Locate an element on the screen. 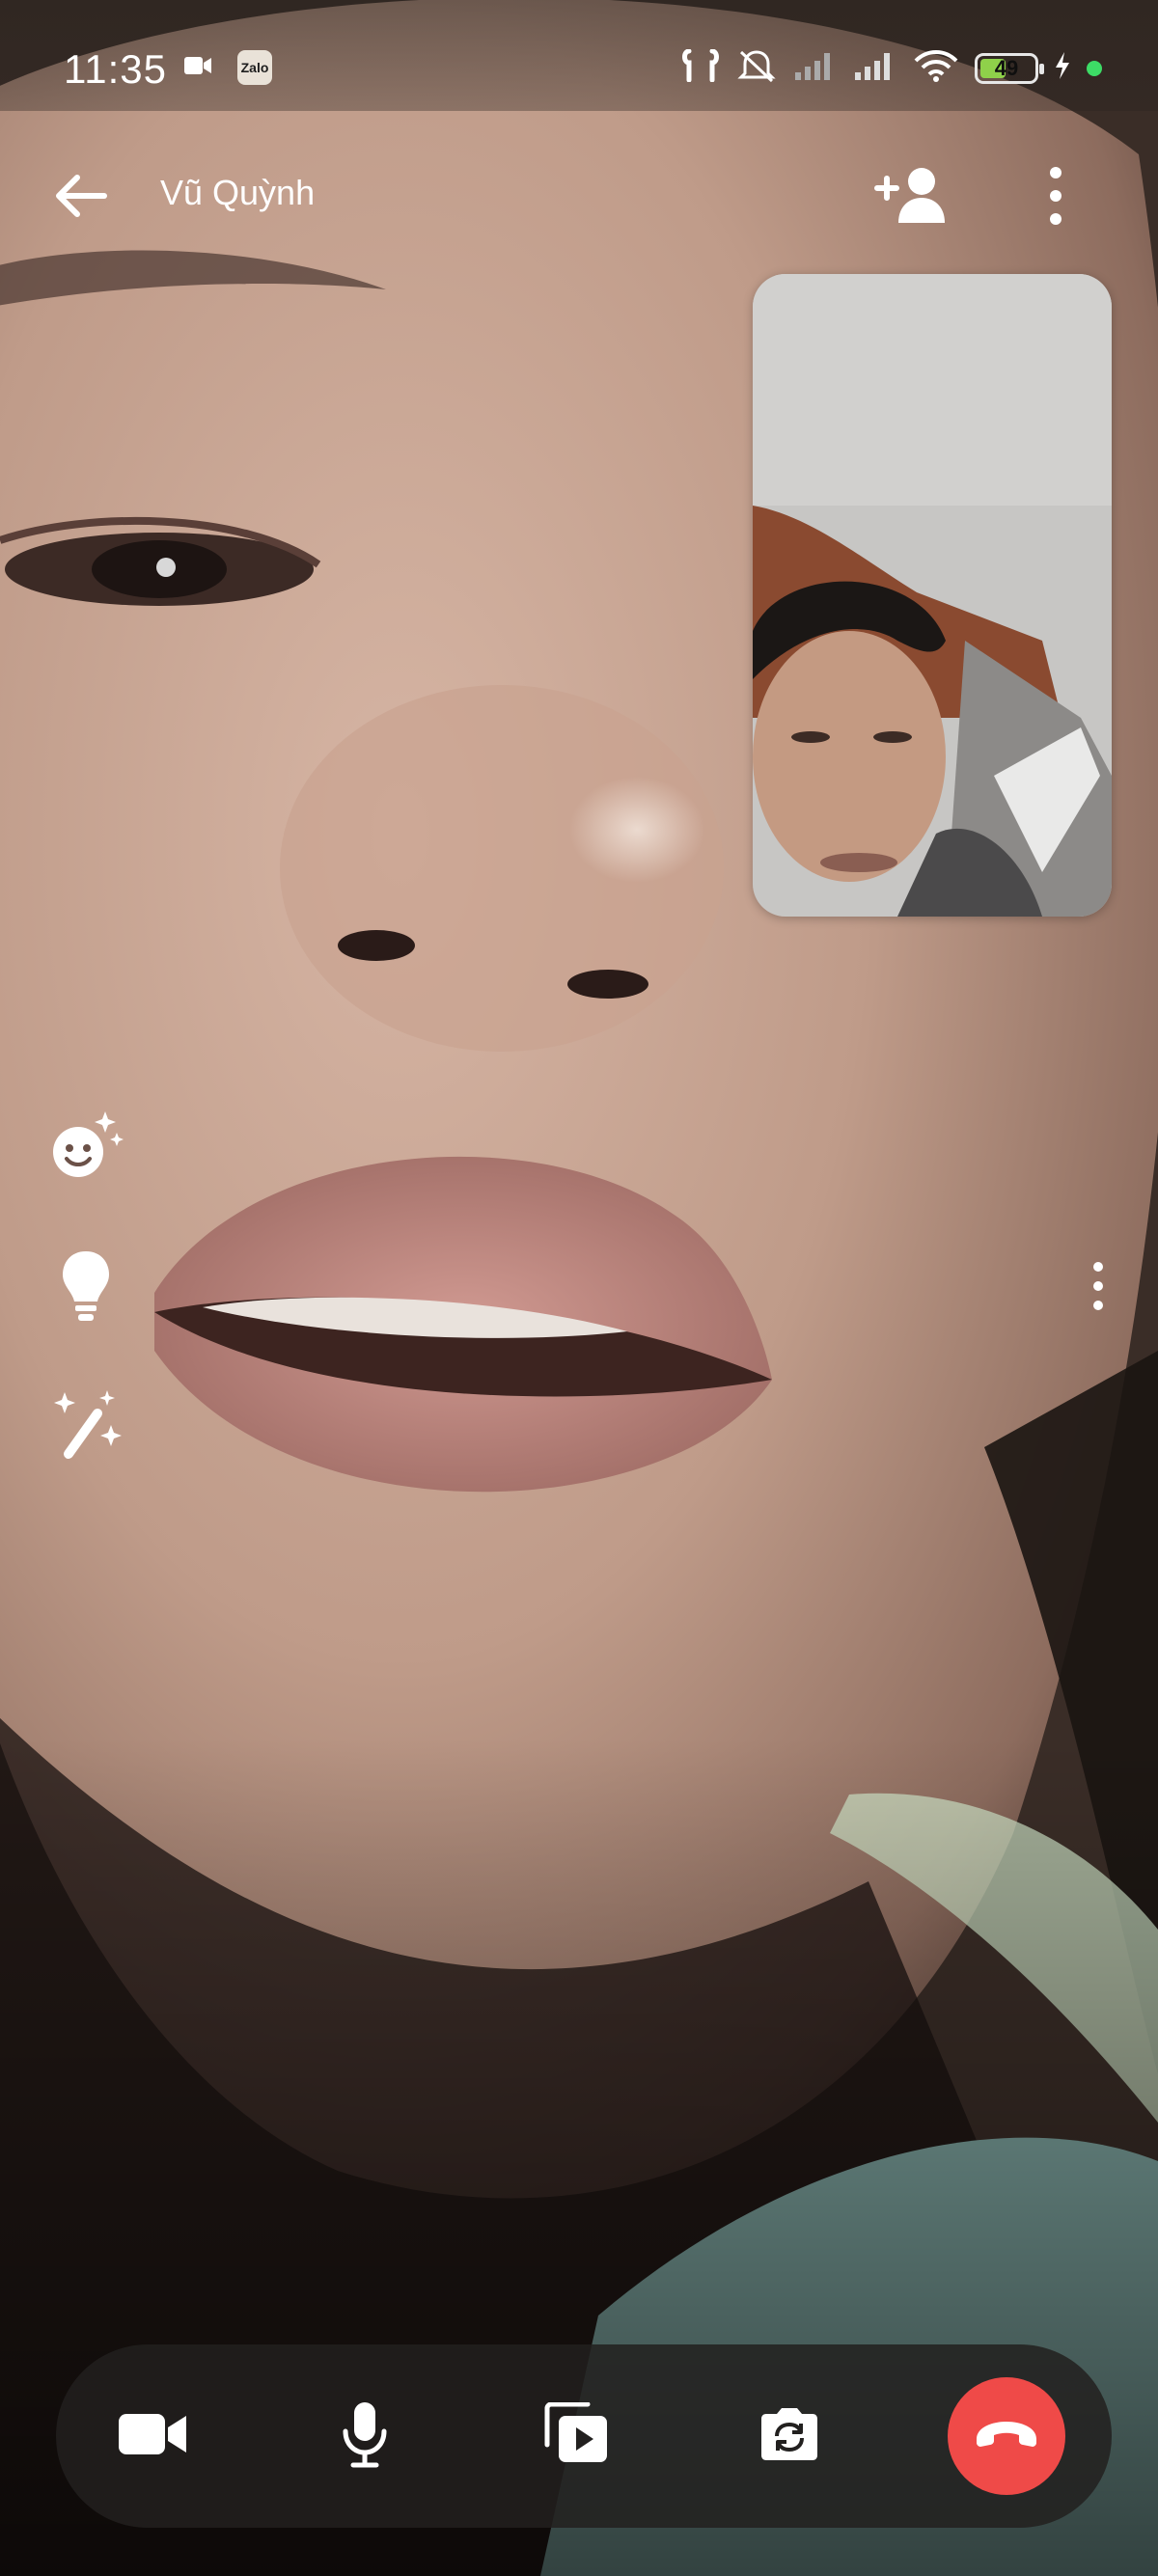  side-more-button is located at coordinates (1098, 1288).